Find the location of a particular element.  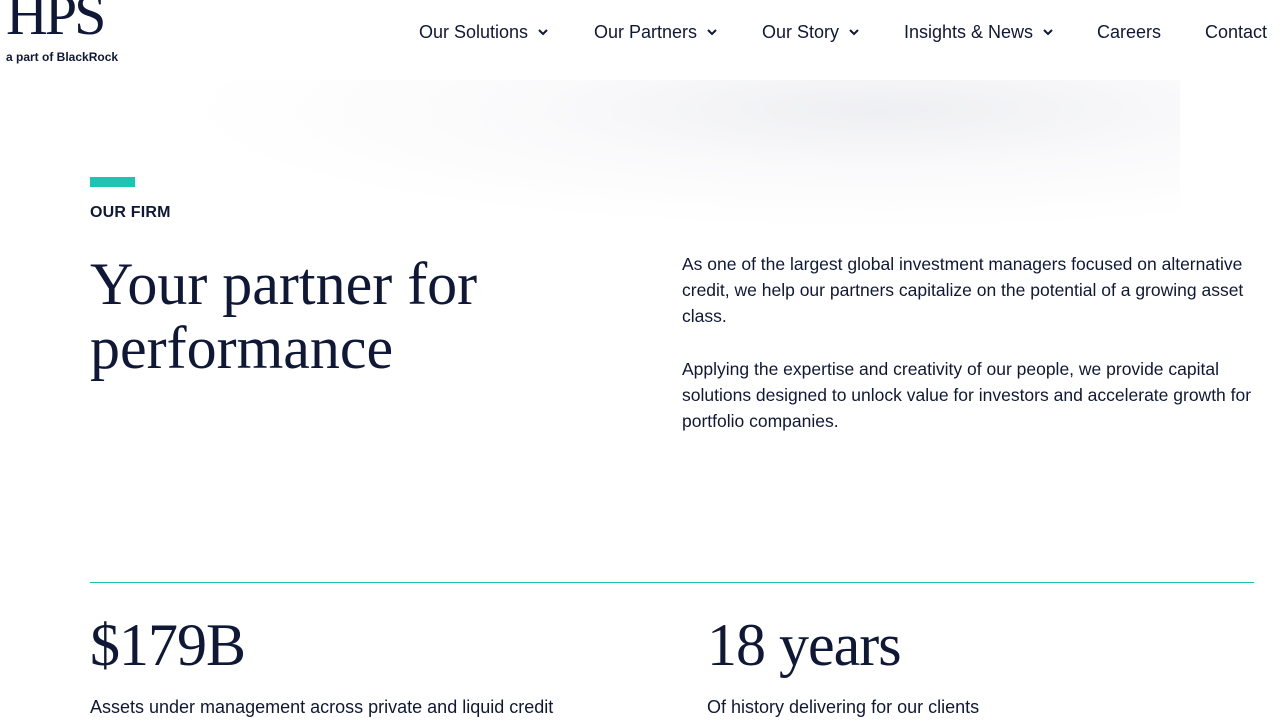

stat-value-years: 18 years is located at coordinates (804, 645).